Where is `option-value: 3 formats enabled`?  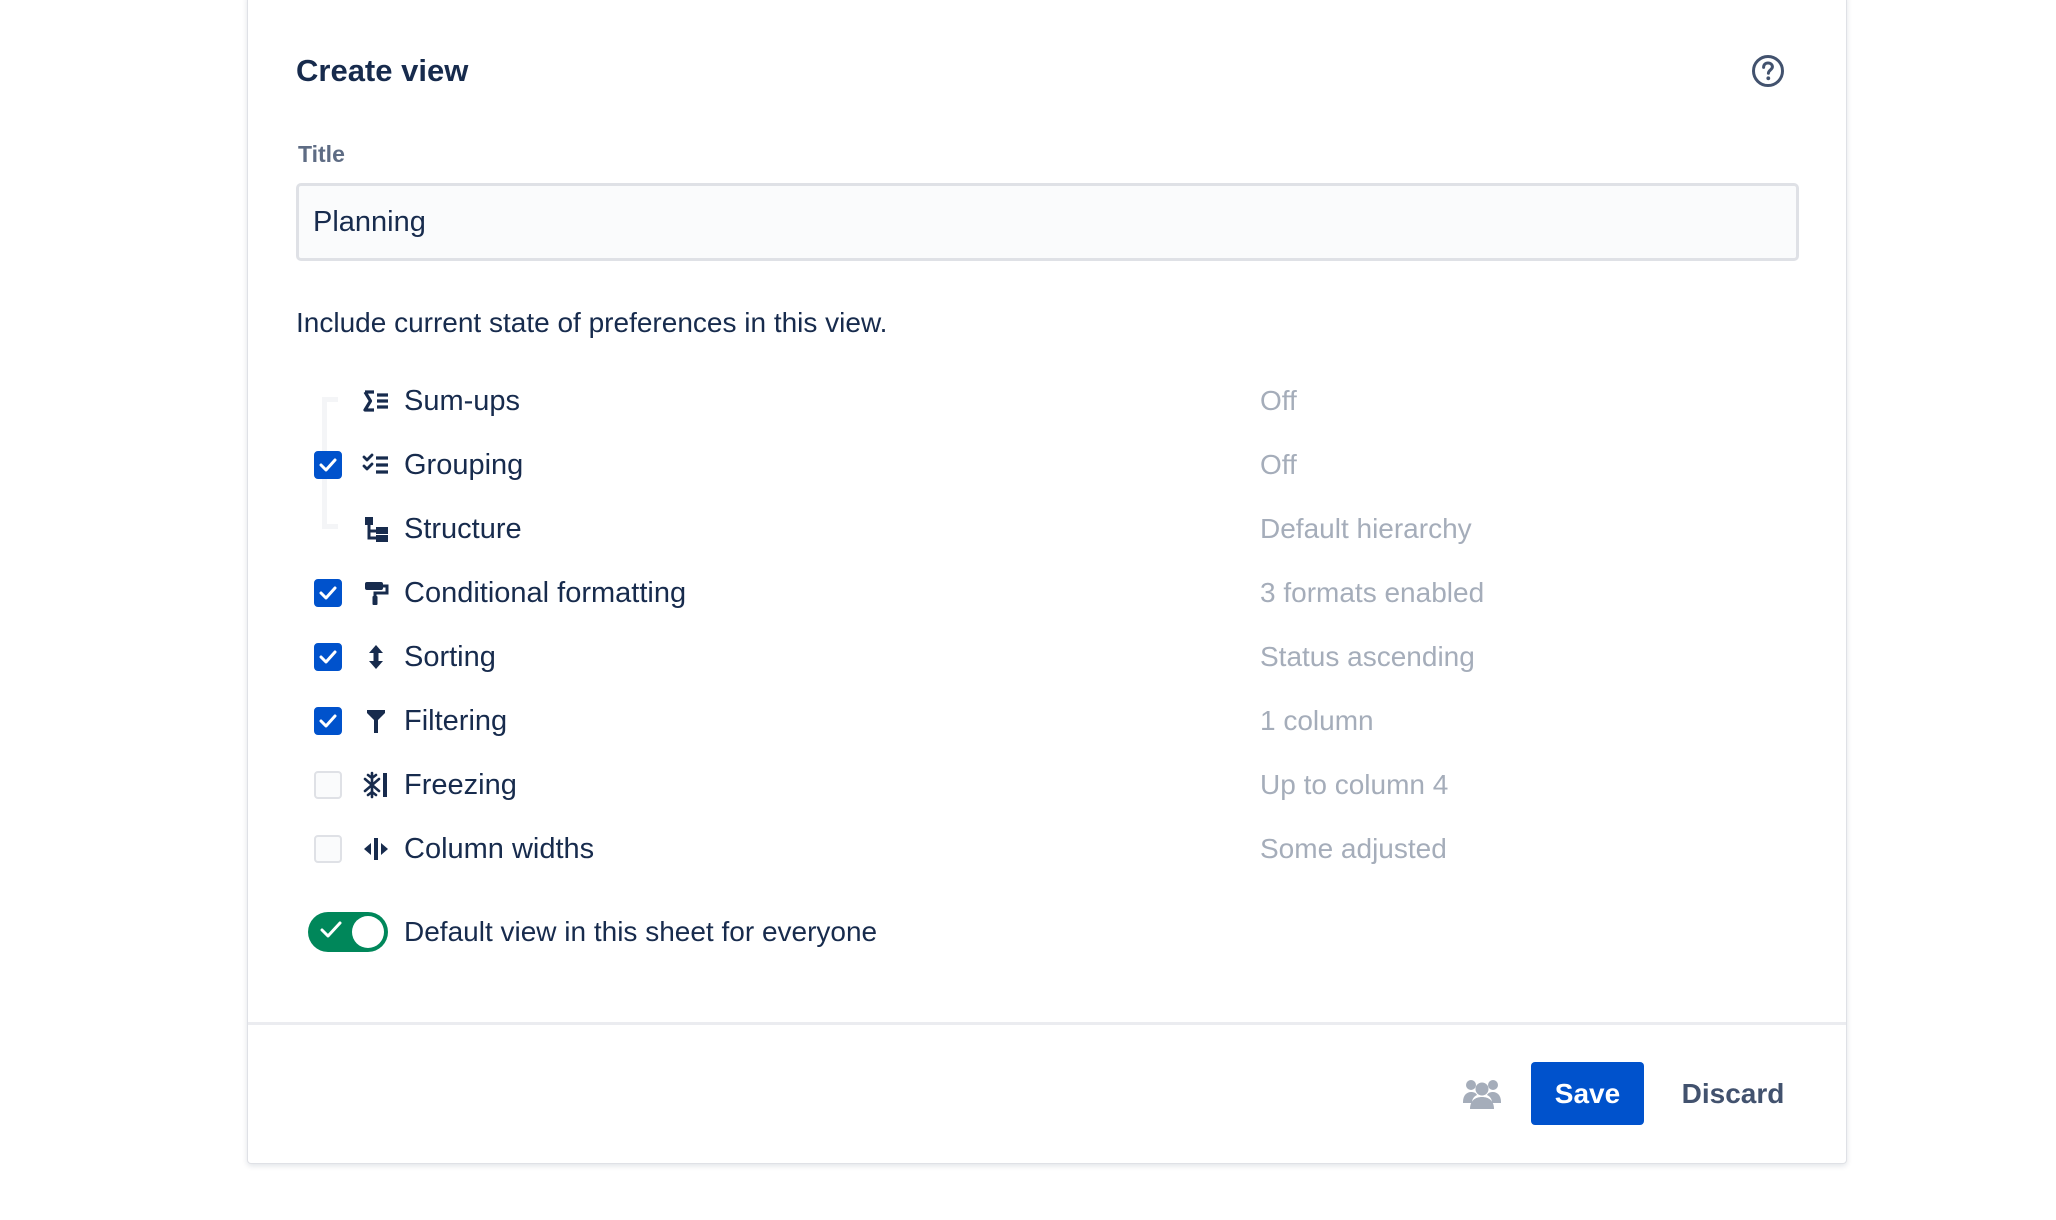
option-value: 3 formats enabled is located at coordinates (1372, 592).